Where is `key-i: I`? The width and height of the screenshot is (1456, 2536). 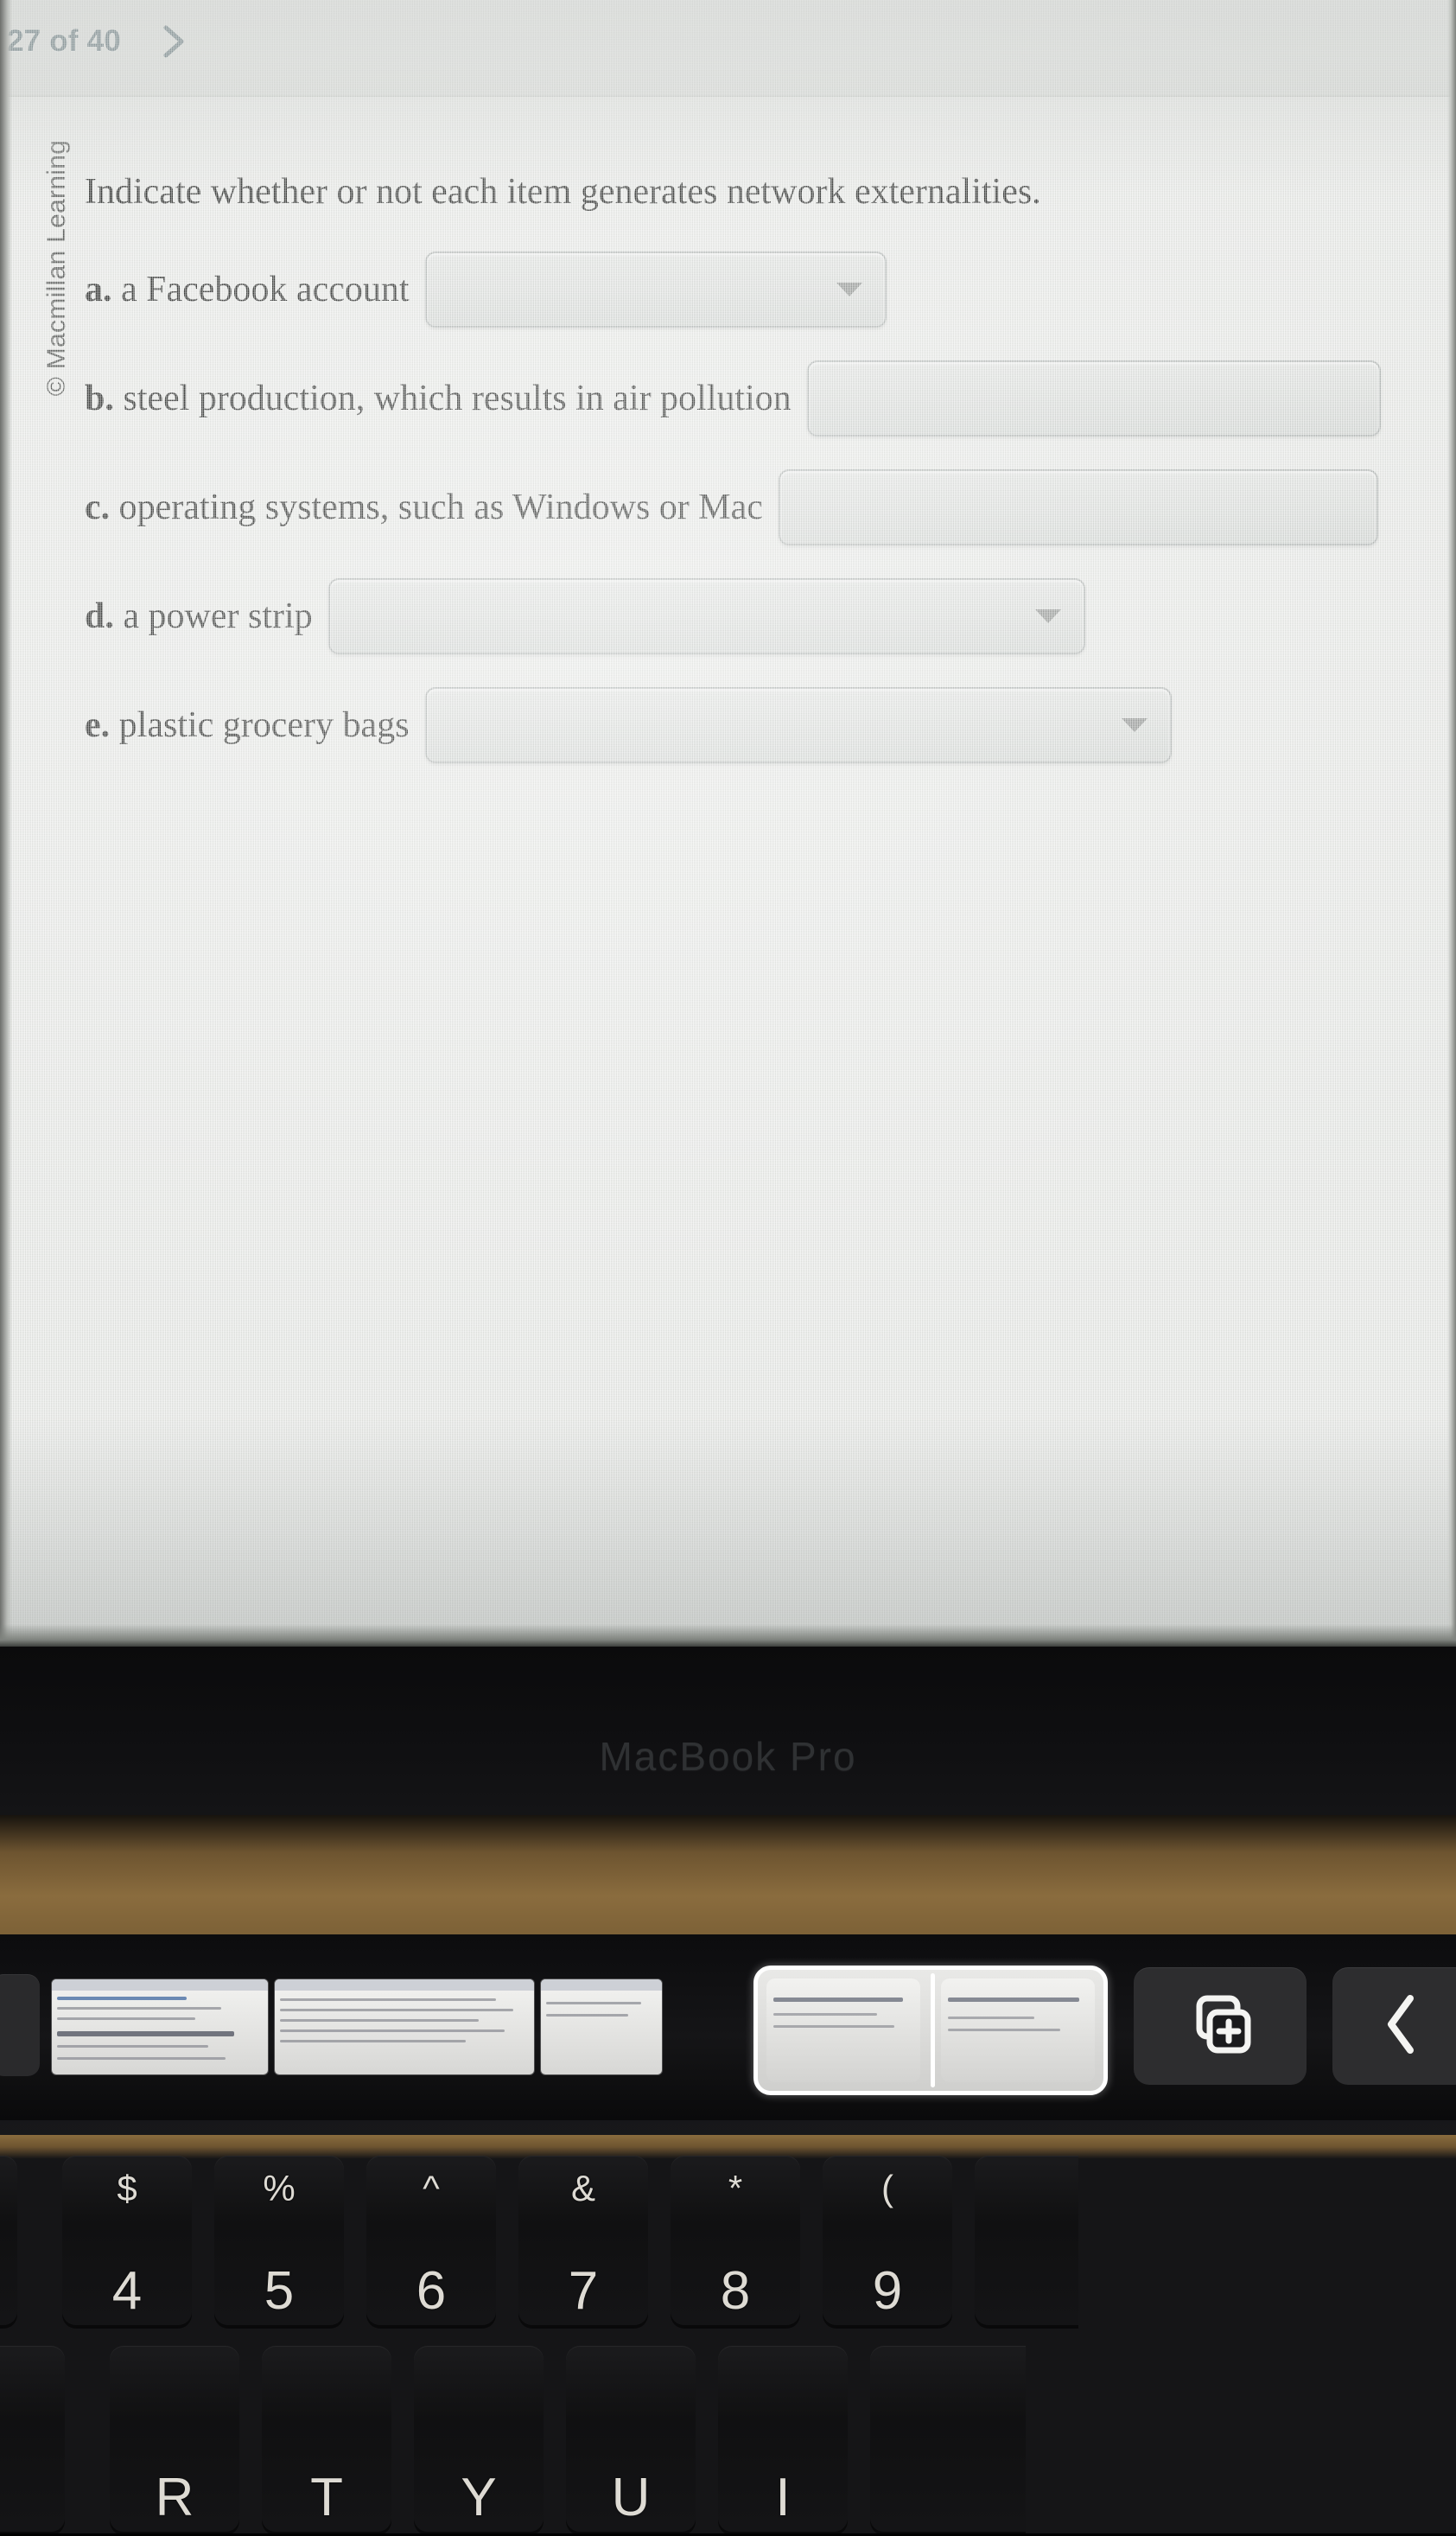
key-i: I is located at coordinates (783, 2439).